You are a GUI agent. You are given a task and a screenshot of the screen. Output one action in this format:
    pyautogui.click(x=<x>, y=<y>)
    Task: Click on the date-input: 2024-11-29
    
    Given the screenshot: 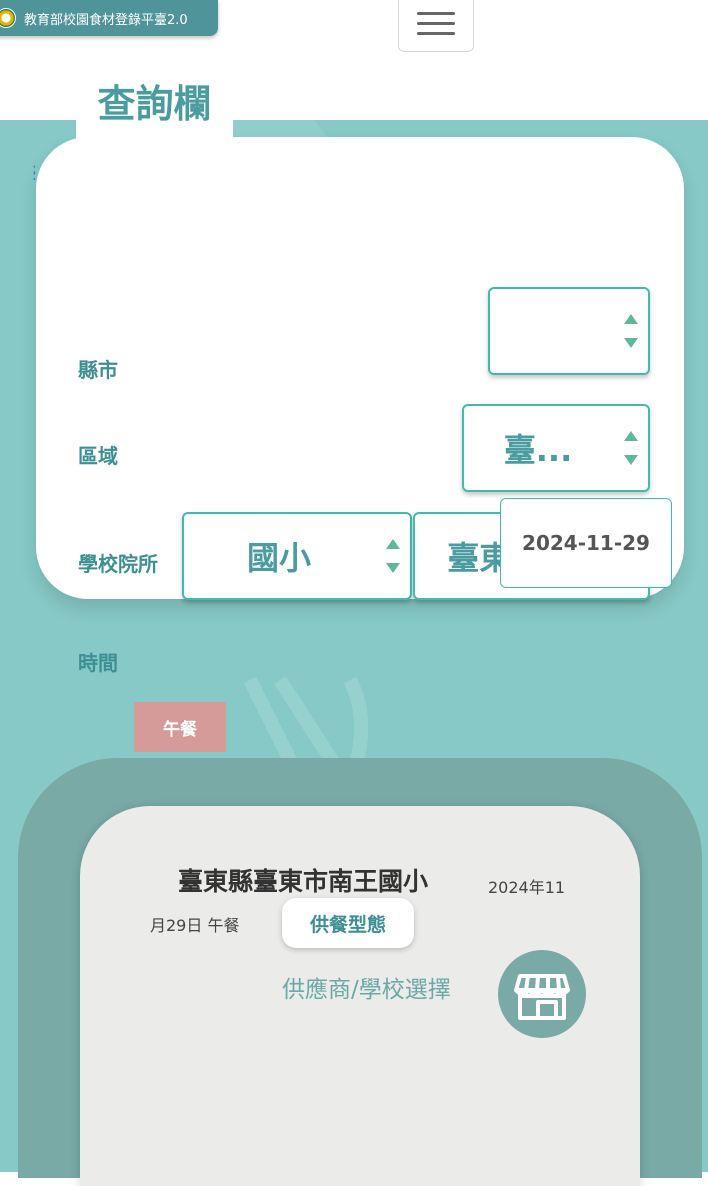 What is the action you would take?
    pyautogui.click(x=586, y=543)
    